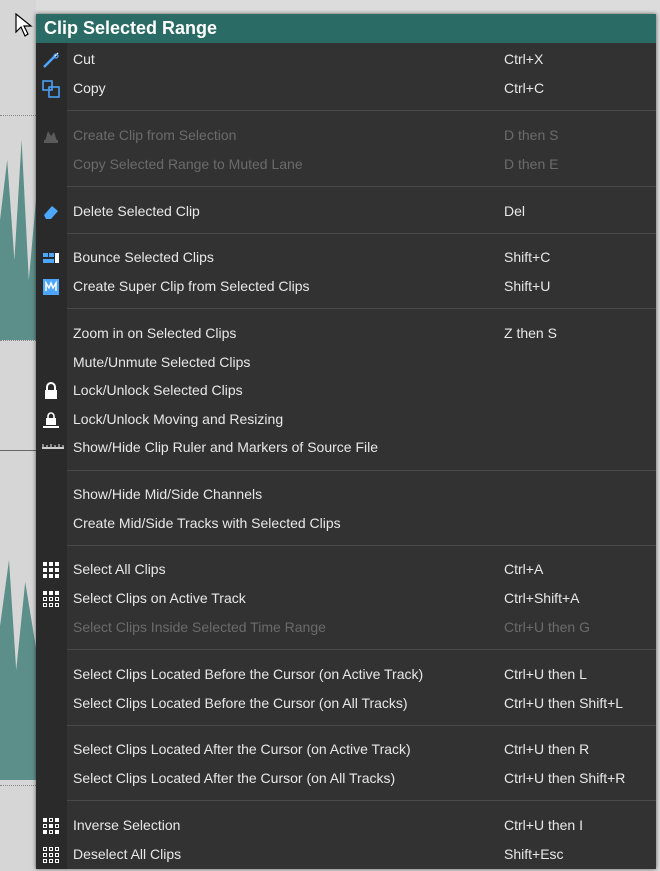 This screenshot has width=660, height=871. Describe the element at coordinates (168, 494) in the screenshot. I see `menu-item-label: Show/Hide Mid/Side Channels` at that location.